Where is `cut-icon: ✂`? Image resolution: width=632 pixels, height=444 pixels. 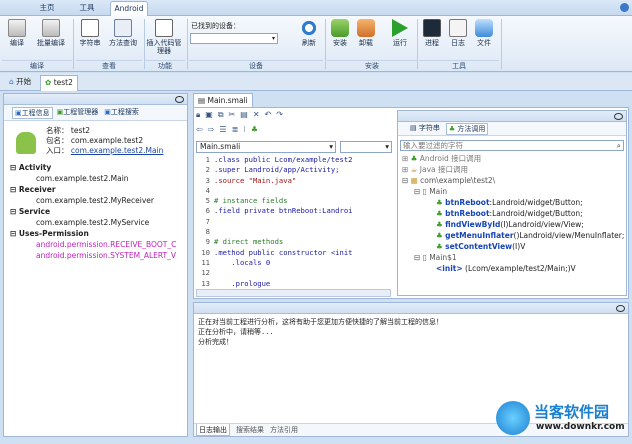
cut-icon: ✂ is located at coordinates (232, 116).